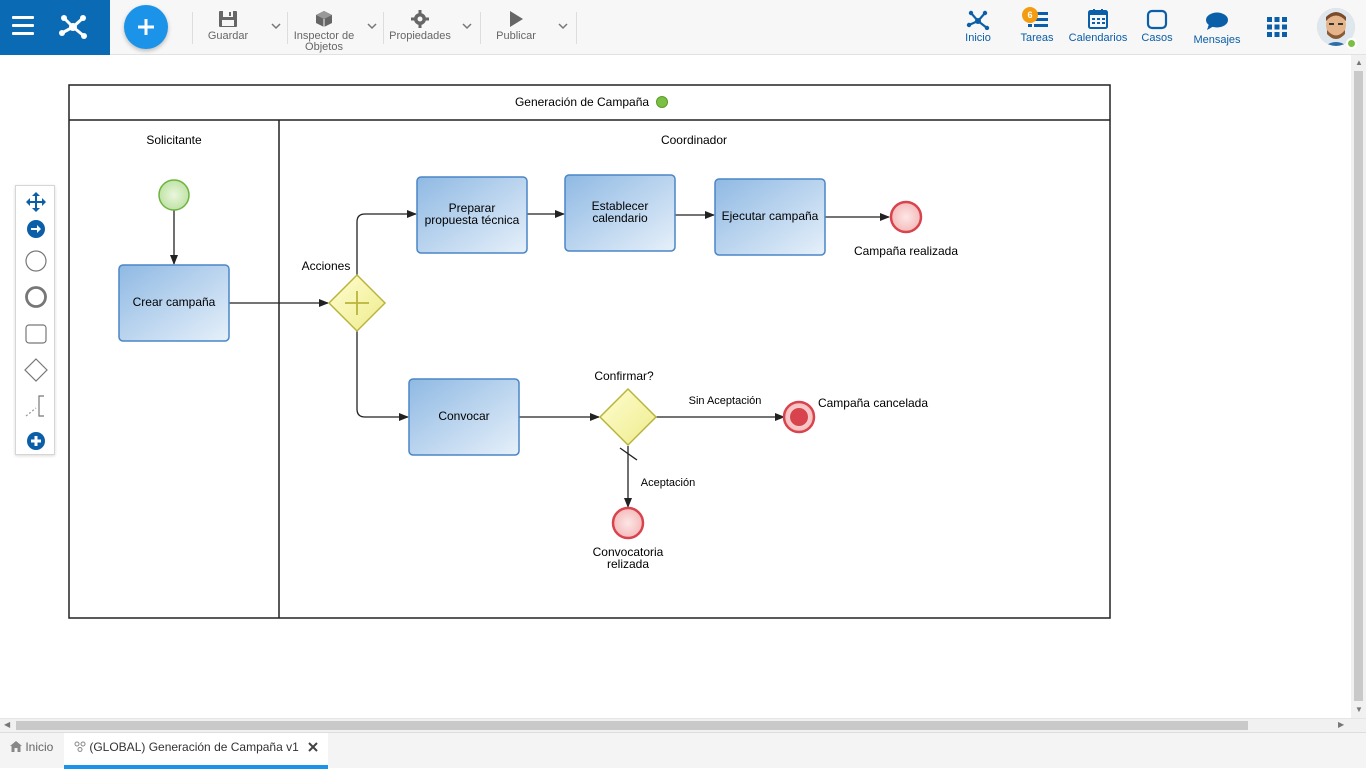 This screenshot has width=1366, height=769. I want to click on gateway-confirm-label: Confirmar?, so click(624, 376).